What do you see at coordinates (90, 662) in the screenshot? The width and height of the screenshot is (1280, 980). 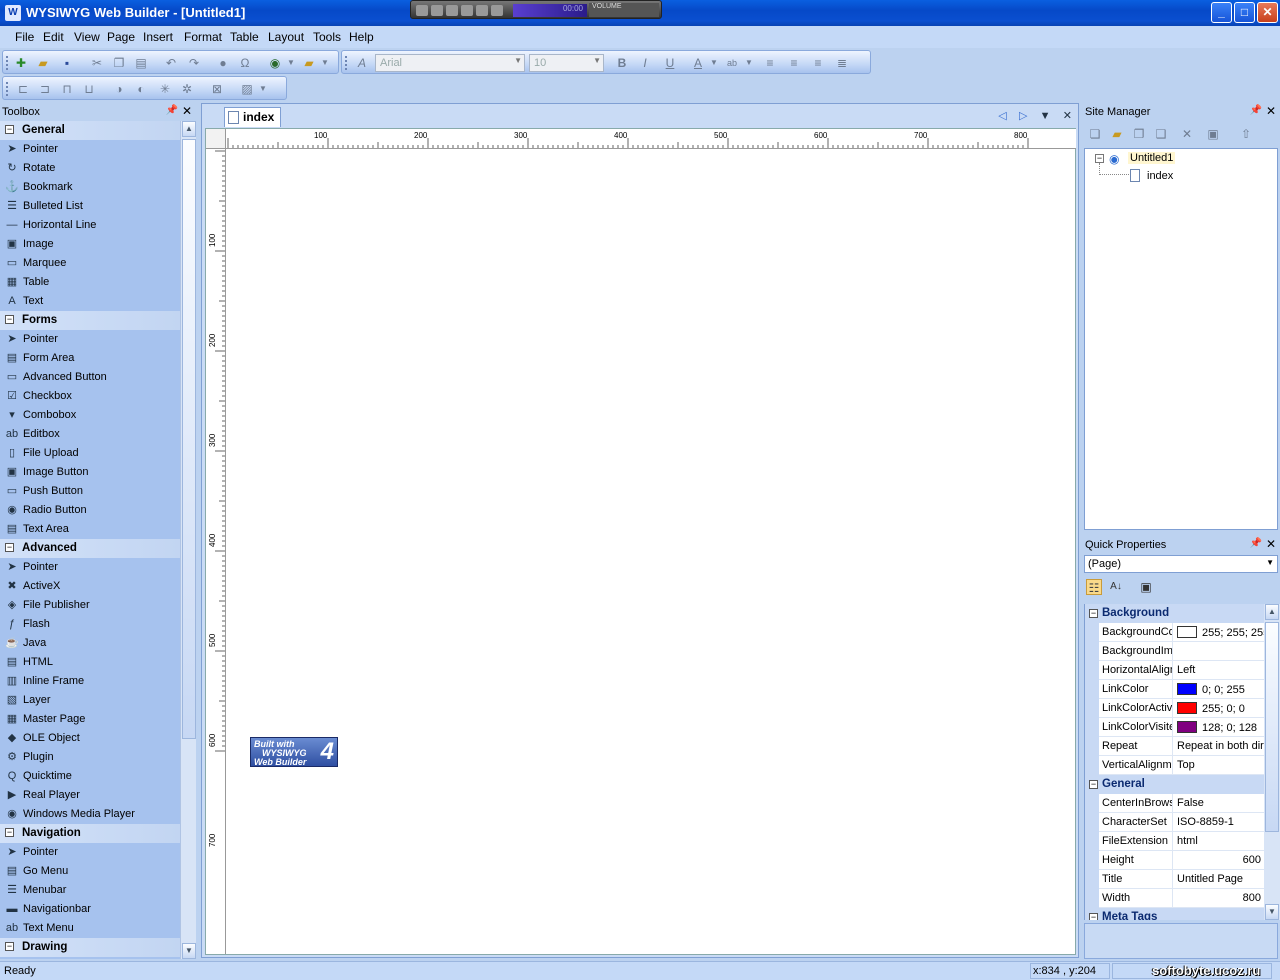 I see `toolbox-item-html: ▤ HTML` at bounding box center [90, 662].